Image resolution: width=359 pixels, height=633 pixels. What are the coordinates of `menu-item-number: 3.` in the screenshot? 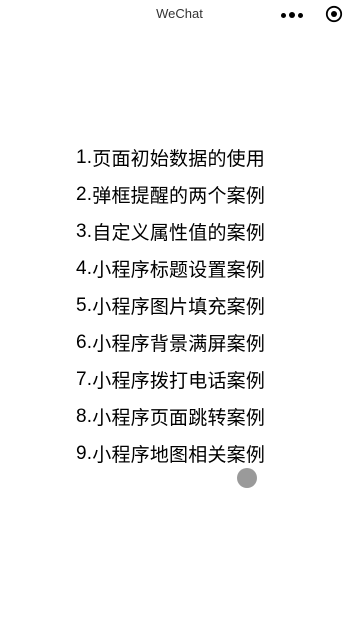 It's located at (84, 231).